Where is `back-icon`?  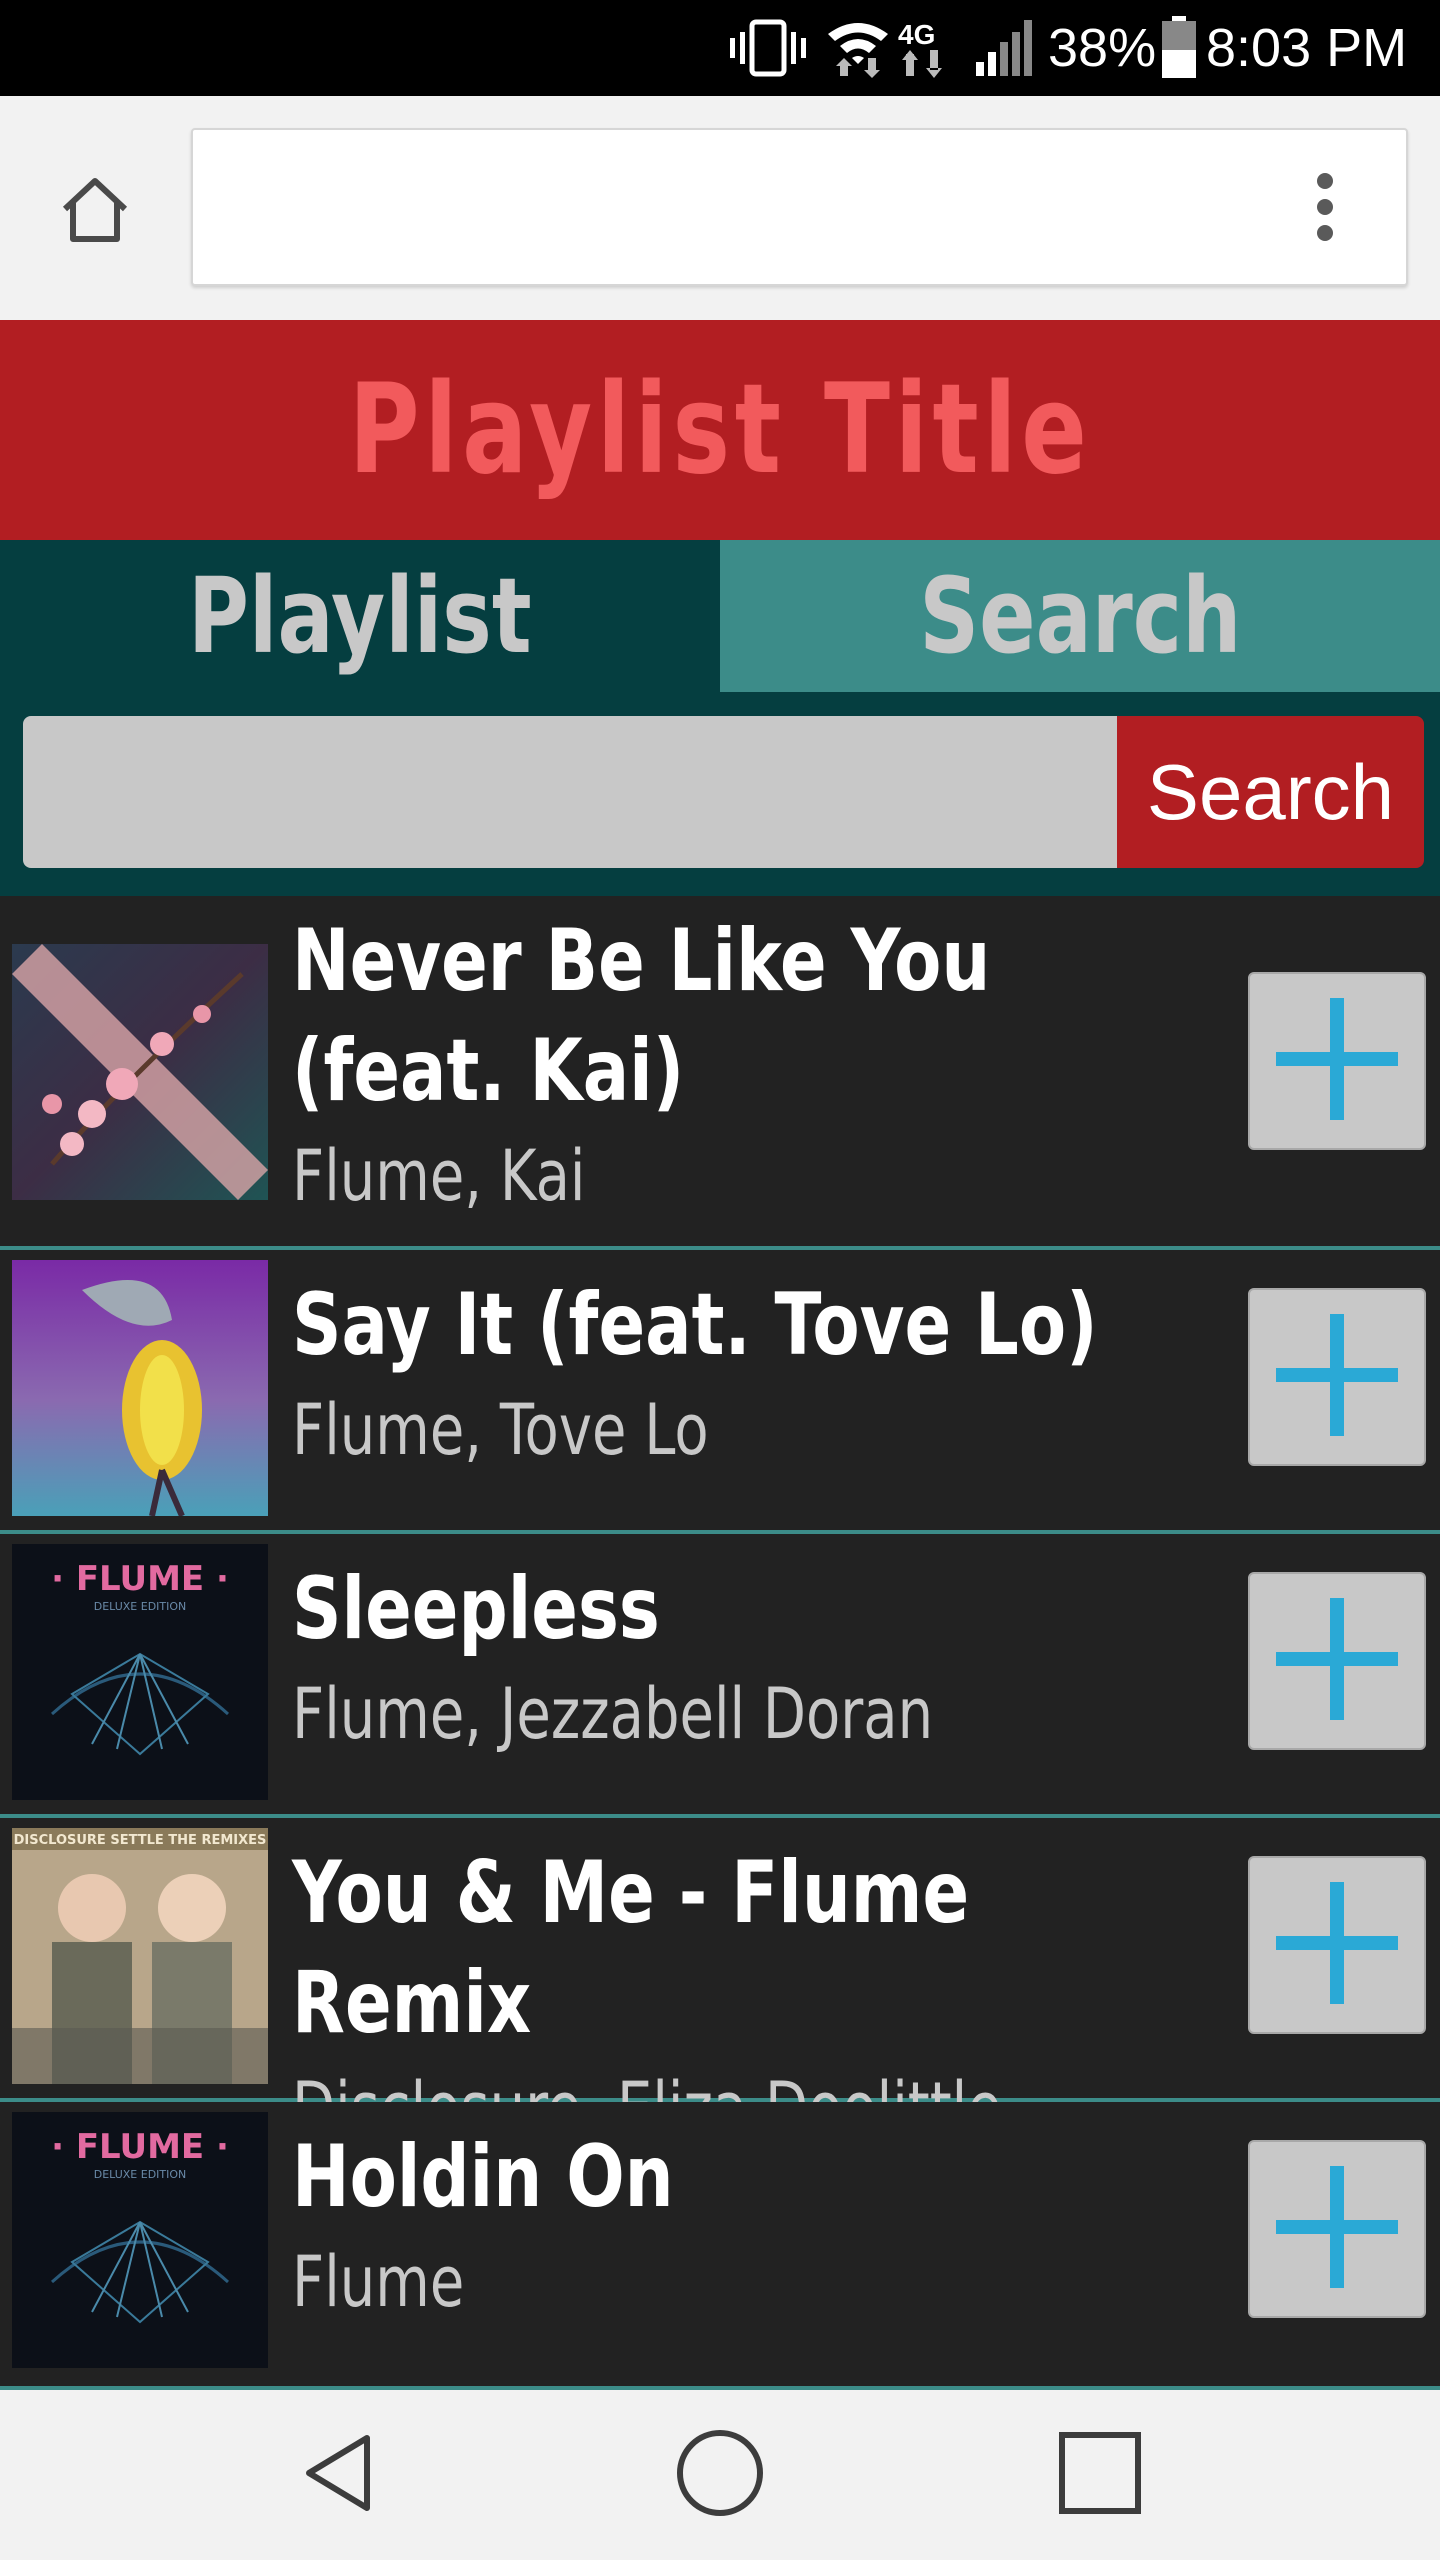
back-icon is located at coordinates (340, 2475).